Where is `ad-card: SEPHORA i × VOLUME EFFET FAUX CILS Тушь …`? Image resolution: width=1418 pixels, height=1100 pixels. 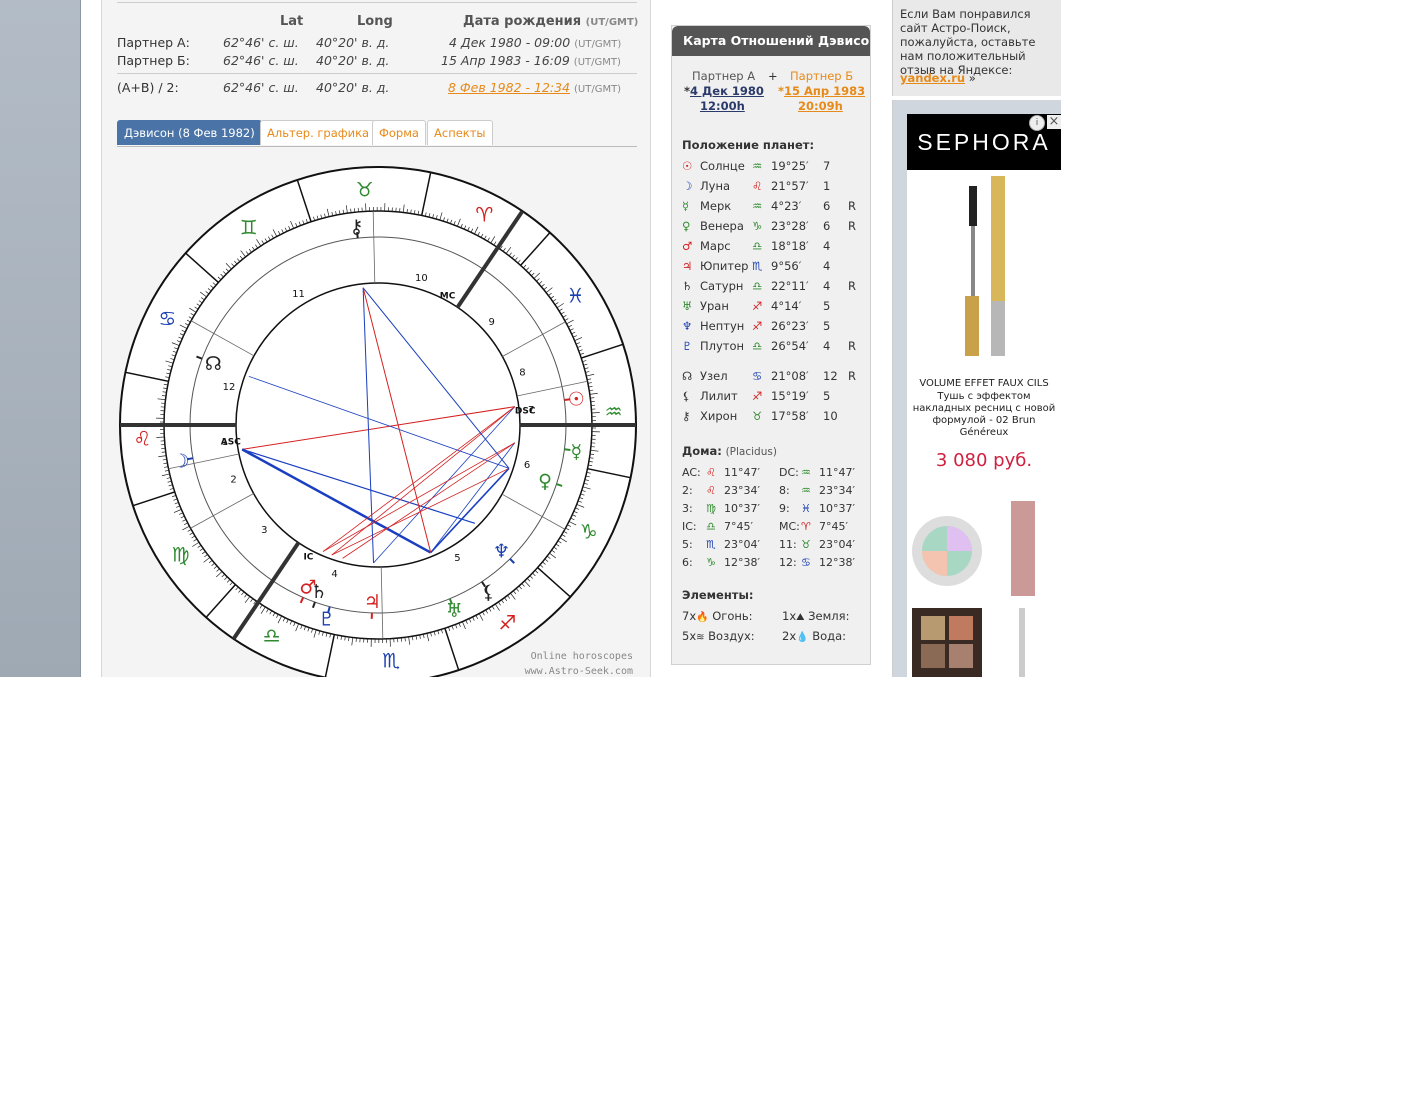
ad-card: SEPHORA i × VOLUME EFFET FAUX CILS Тушь … is located at coordinates (984, 395).